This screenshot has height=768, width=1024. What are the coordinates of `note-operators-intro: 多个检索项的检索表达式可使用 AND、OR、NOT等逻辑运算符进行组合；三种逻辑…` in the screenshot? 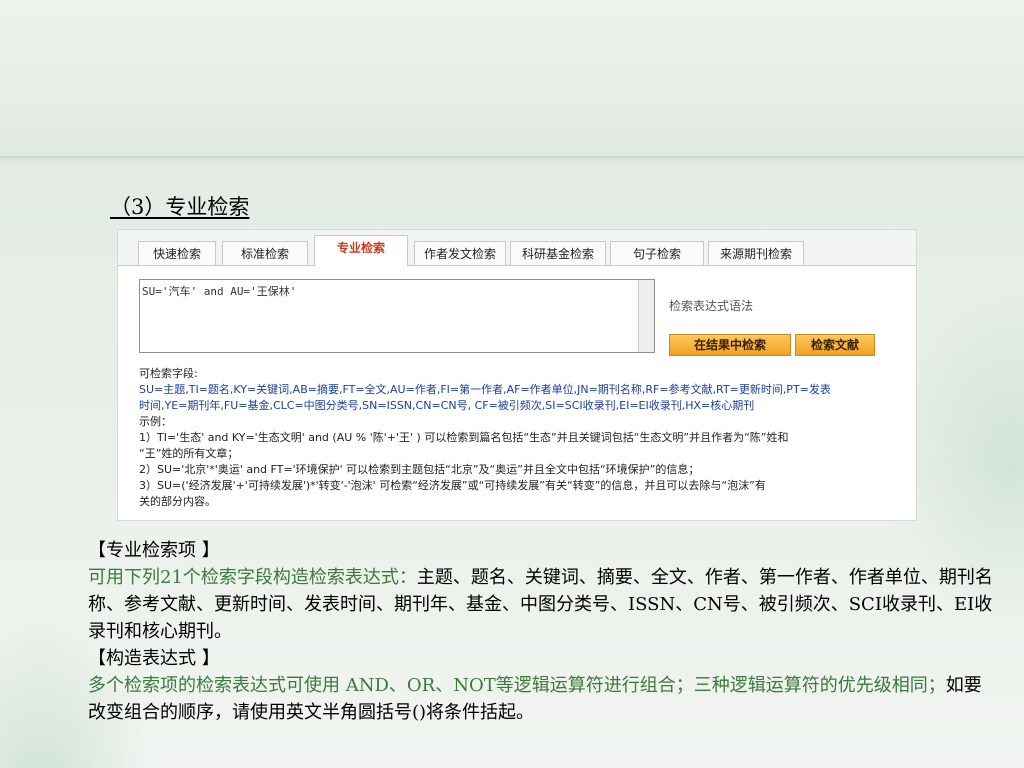 It's located at (517, 685).